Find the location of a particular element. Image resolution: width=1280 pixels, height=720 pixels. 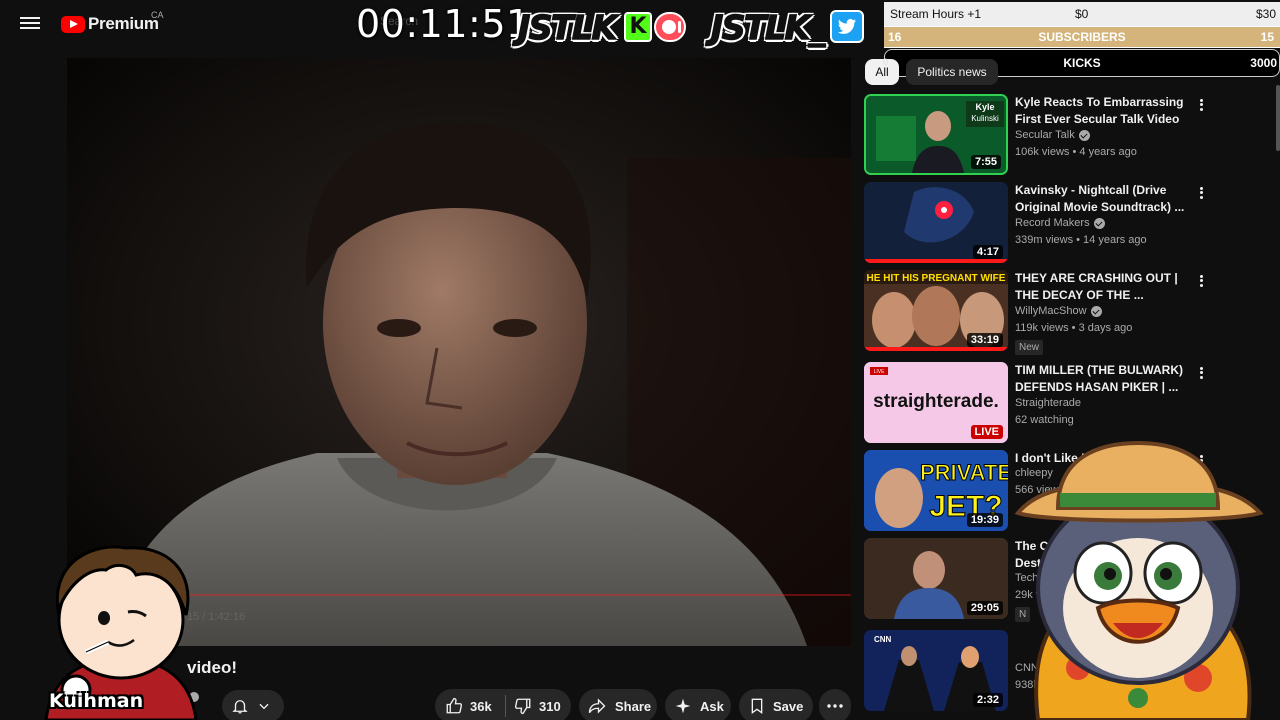

like-count: 36k is located at coordinates (481, 706).